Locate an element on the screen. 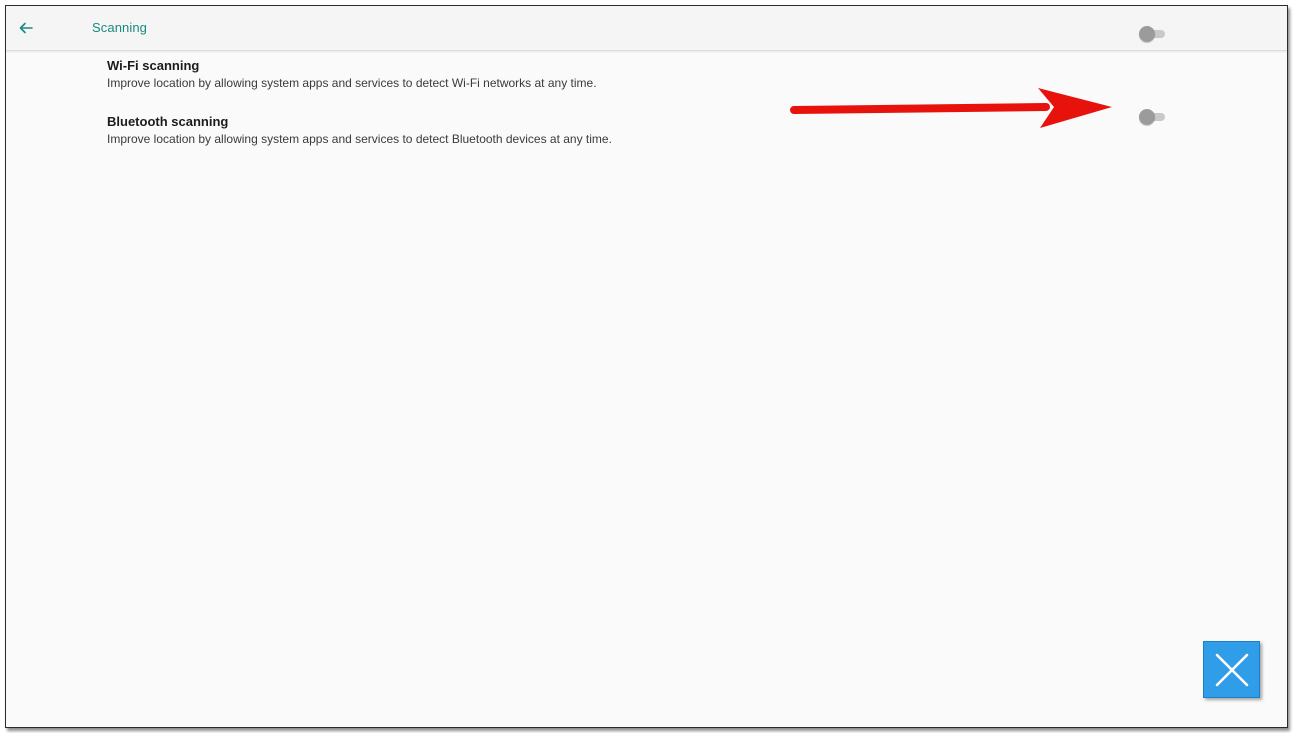  bluetooth-scanning-title: Bluetooth scanning is located at coordinates (168, 121).